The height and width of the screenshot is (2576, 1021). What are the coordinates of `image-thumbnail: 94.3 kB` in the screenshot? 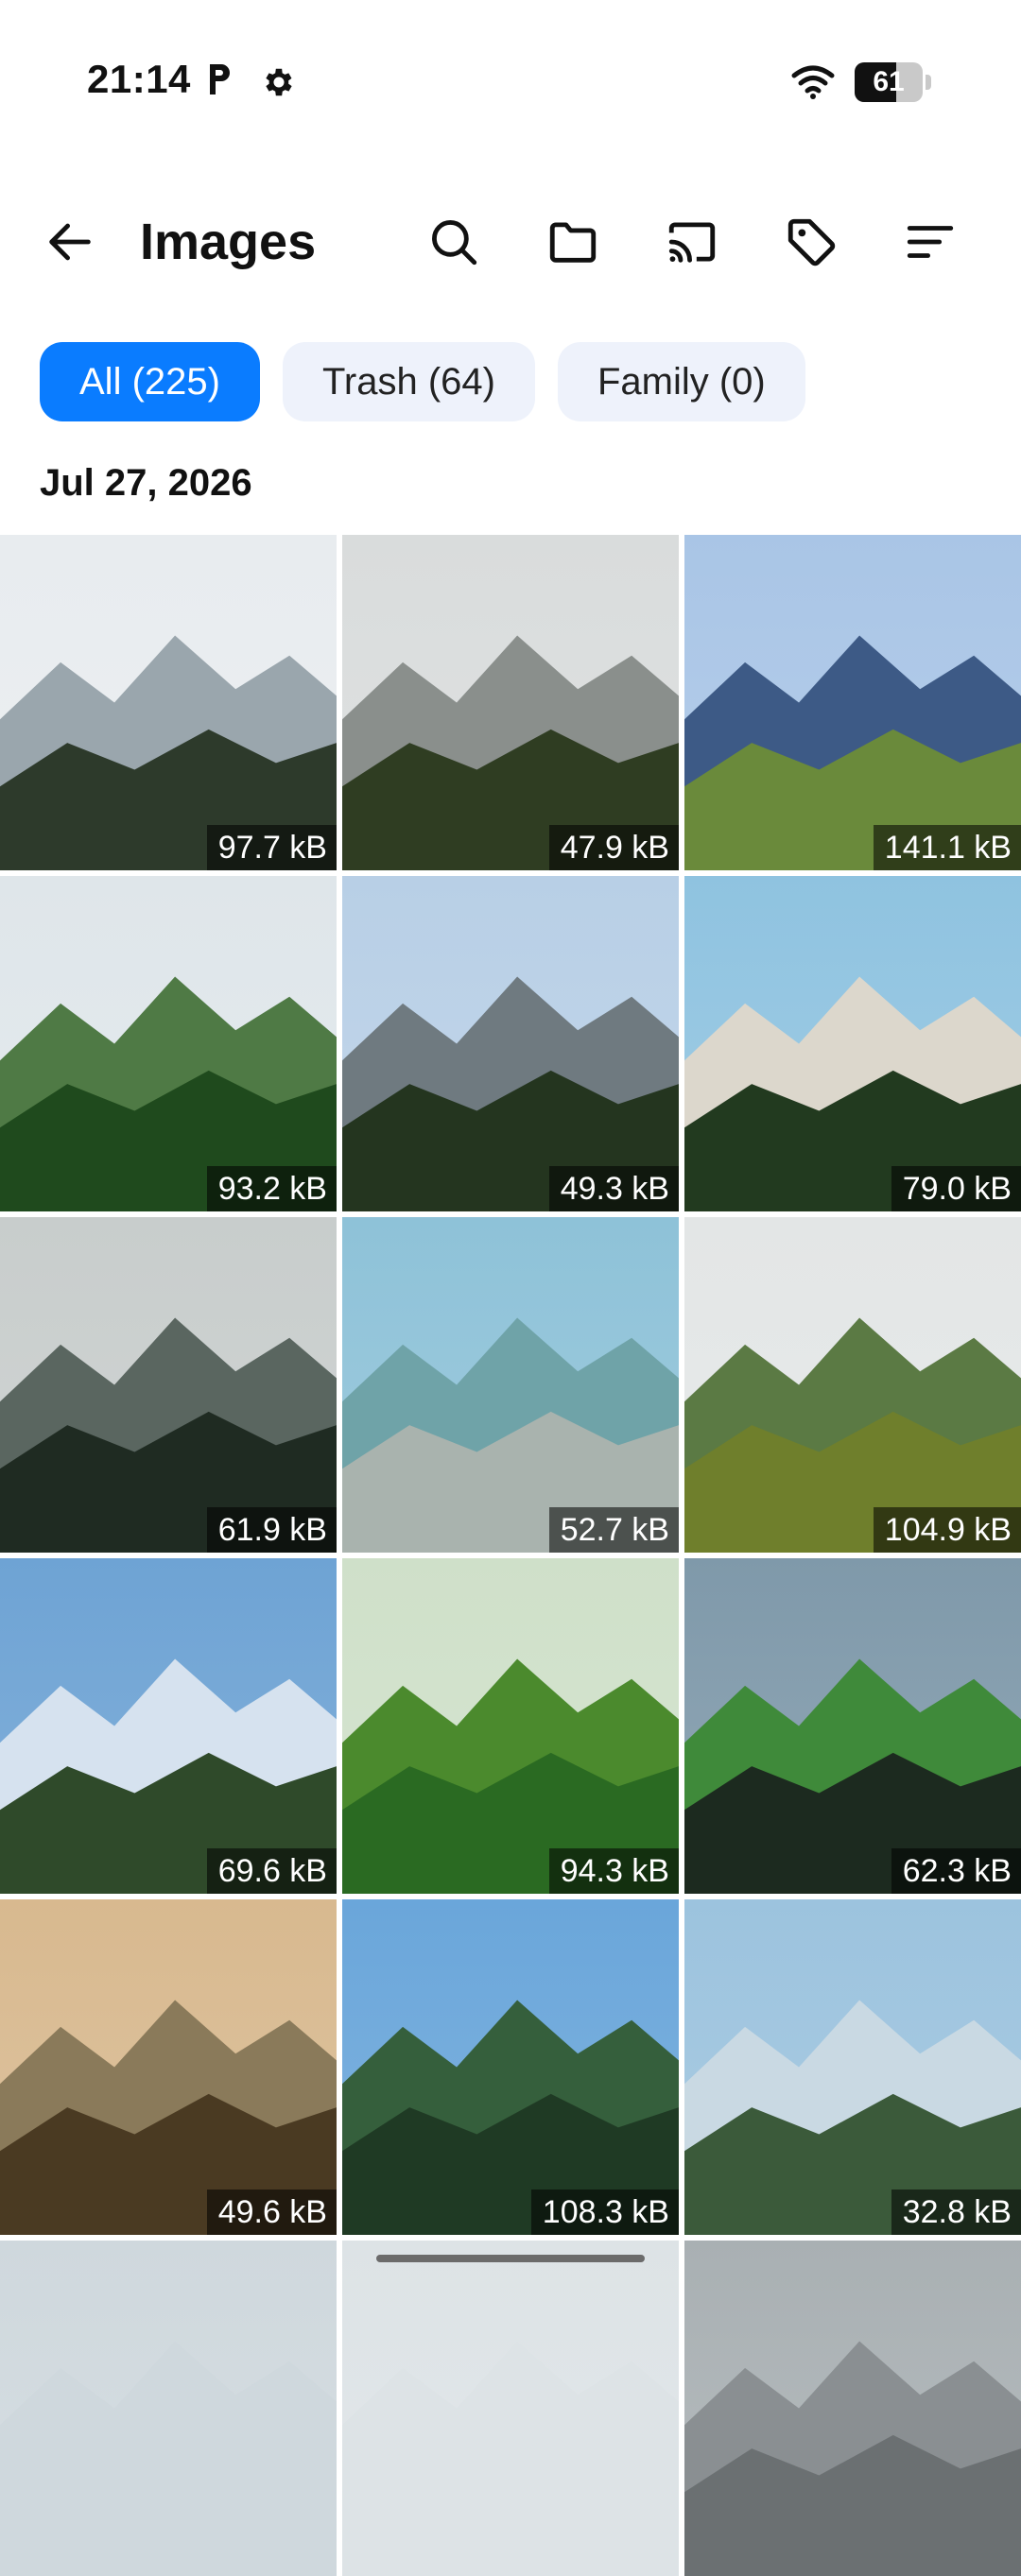 It's located at (510, 1726).